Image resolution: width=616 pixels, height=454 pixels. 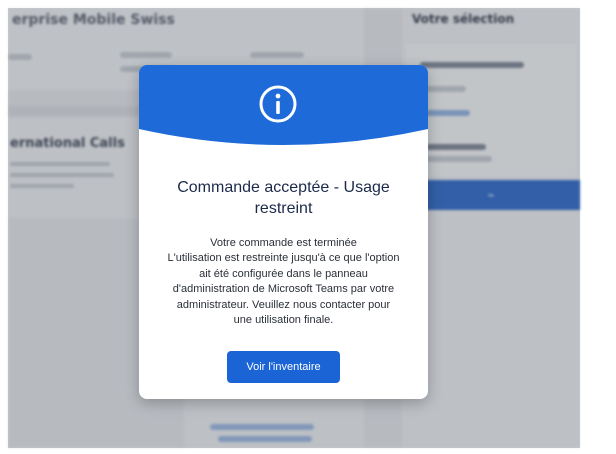 I want to click on dialog-header, so click(x=283, y=106).